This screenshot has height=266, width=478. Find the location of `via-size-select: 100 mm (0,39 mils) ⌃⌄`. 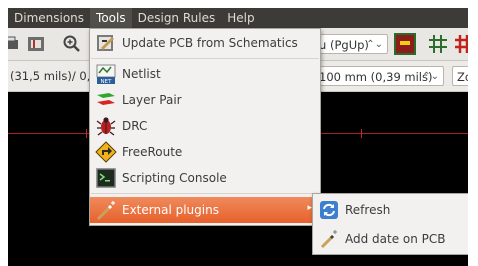

via-size-select: 100 mm (0,39 mils) ⌃⌄ is located at coordinates (379, 76).